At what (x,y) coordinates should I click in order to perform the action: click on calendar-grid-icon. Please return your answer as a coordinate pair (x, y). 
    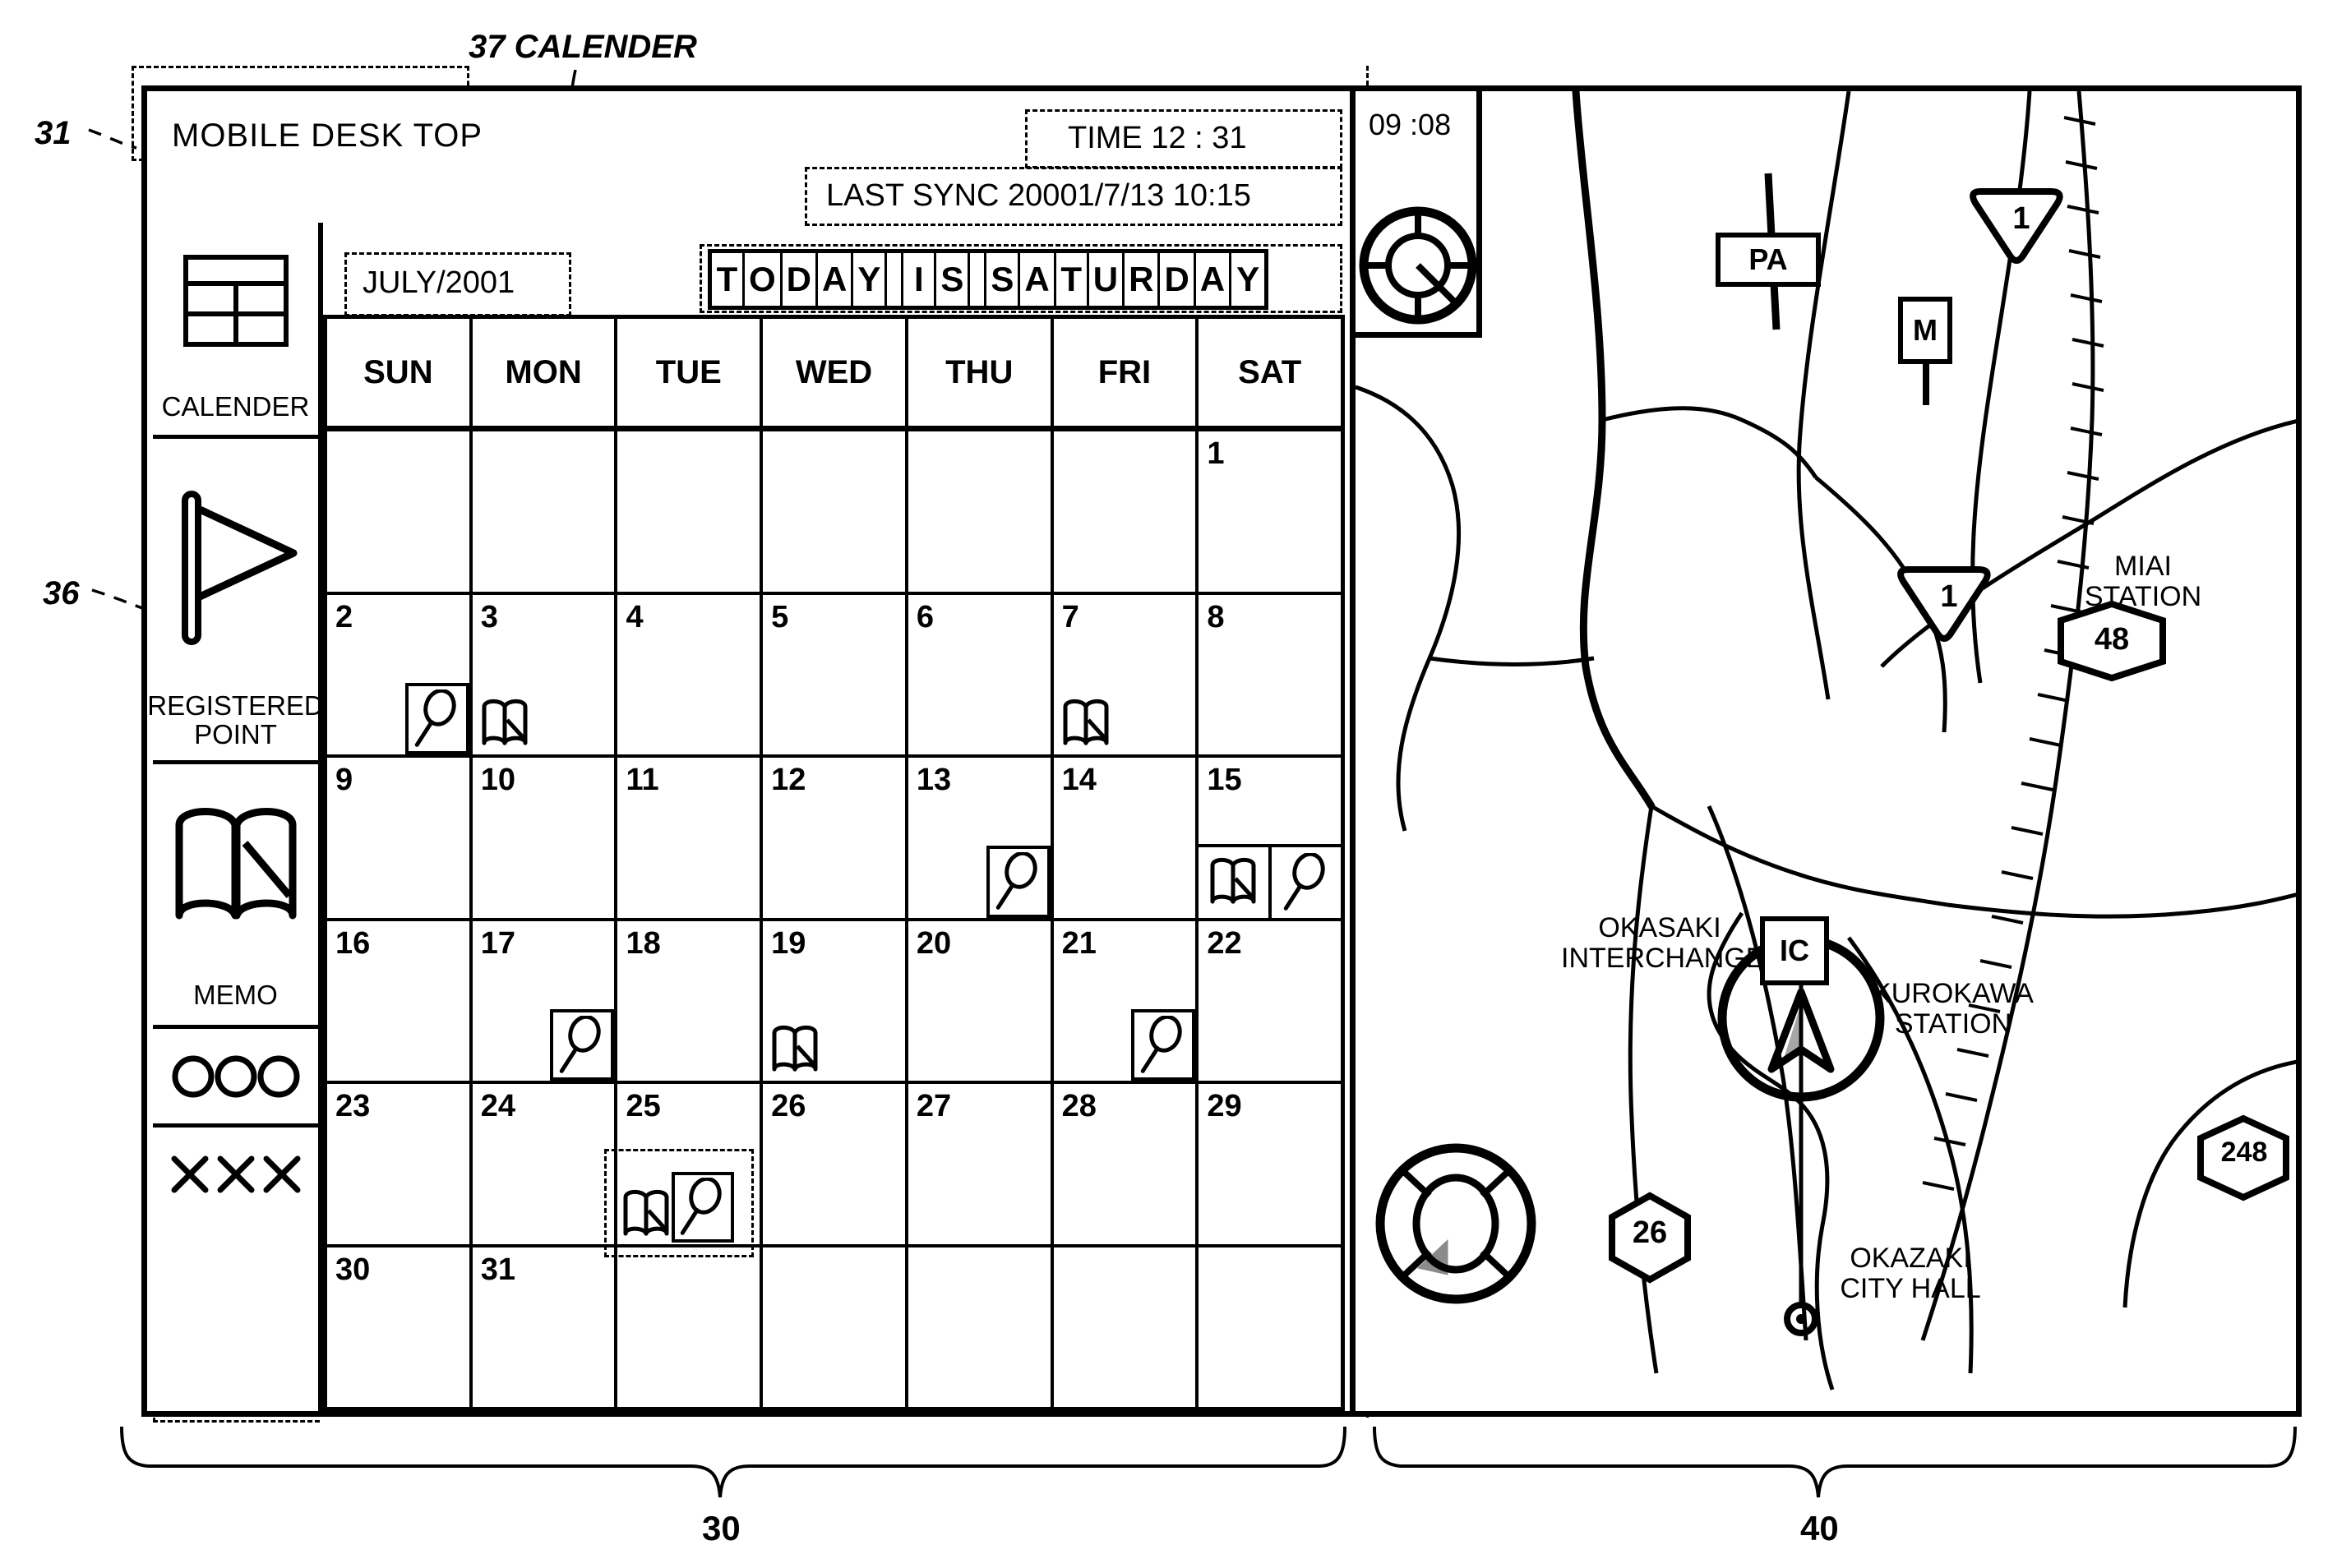
    Looking at the image, I should click on (235, 301).